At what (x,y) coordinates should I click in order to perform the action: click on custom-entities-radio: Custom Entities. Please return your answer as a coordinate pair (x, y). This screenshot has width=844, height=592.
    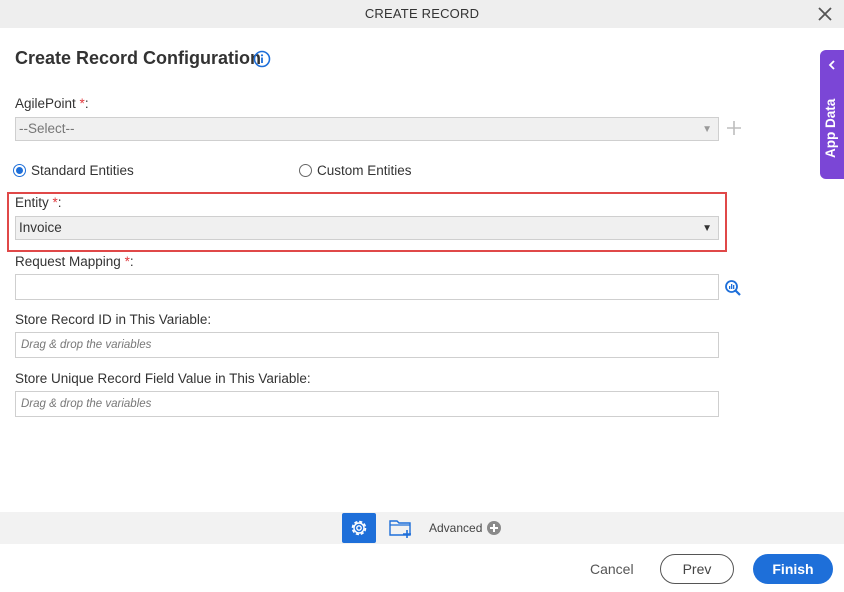
    Looking at the image, I should click on (355, 170).